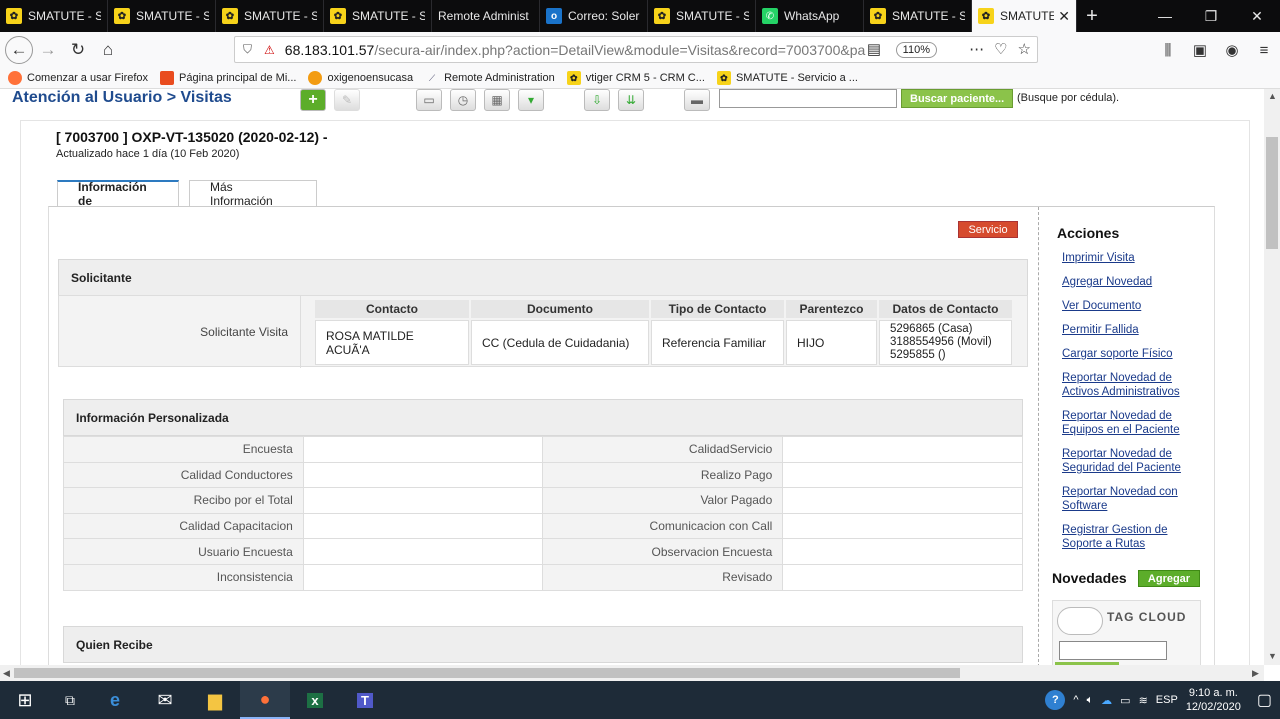 The image size is (1280, 719). What do you see at coordinates (6, 673) in the screenshot?
I see `scroll-left-icon: ◀` at bounding box center [6, 673].